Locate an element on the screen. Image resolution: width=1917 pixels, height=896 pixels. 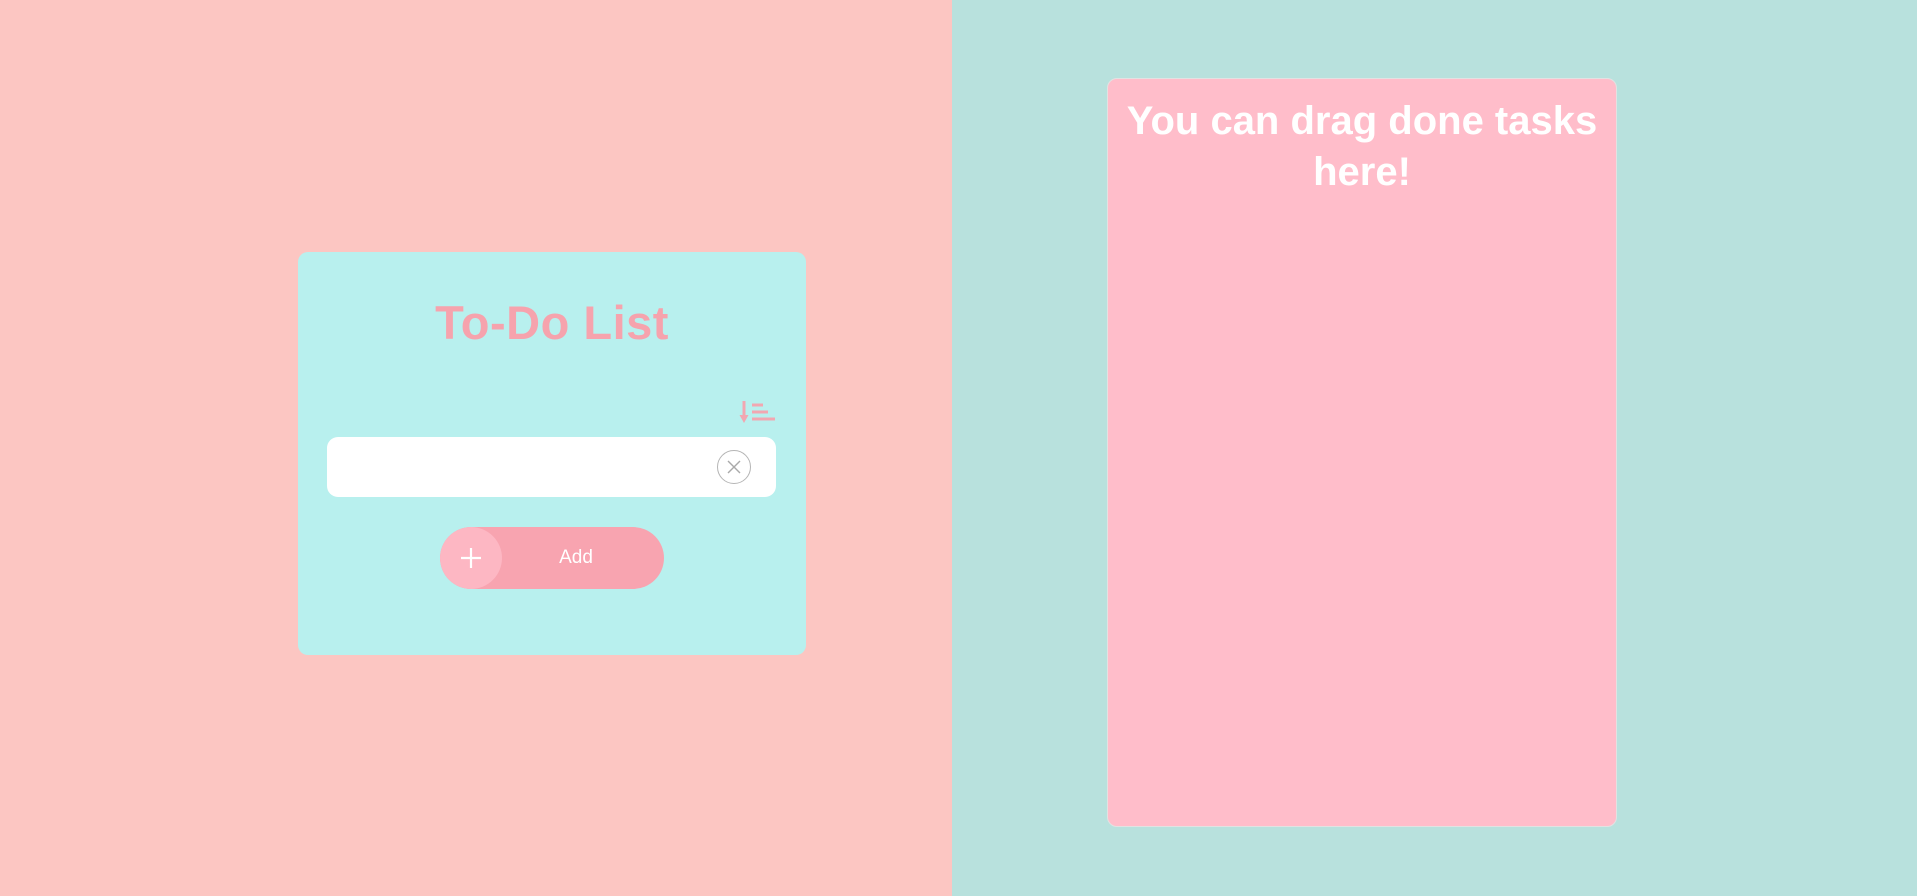
add-icon-circle is located at coordinates (471, 558).